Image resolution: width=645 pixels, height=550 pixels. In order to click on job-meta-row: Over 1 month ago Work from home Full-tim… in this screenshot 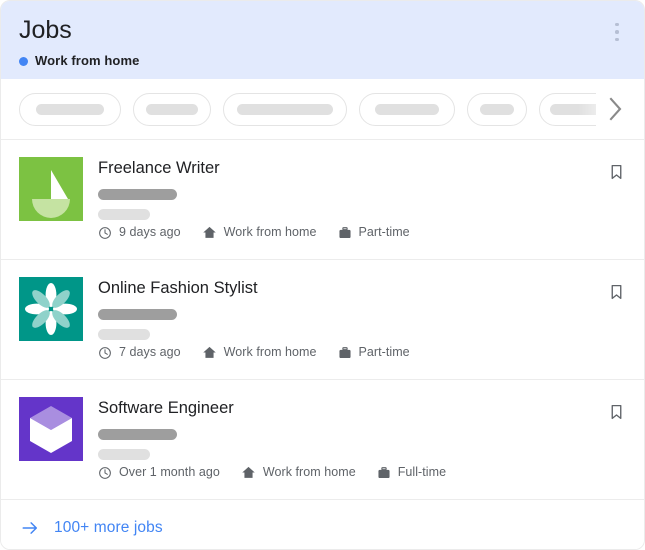, I will do `click(272, 472)`.